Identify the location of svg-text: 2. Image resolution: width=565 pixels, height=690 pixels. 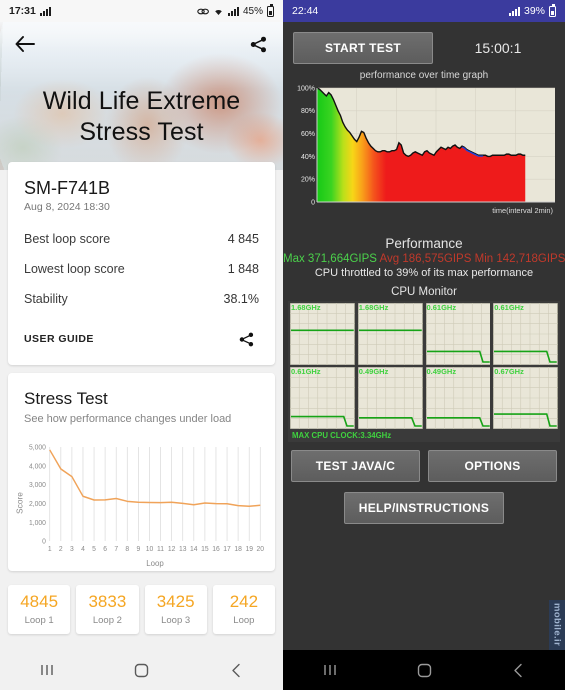
(61, 549).